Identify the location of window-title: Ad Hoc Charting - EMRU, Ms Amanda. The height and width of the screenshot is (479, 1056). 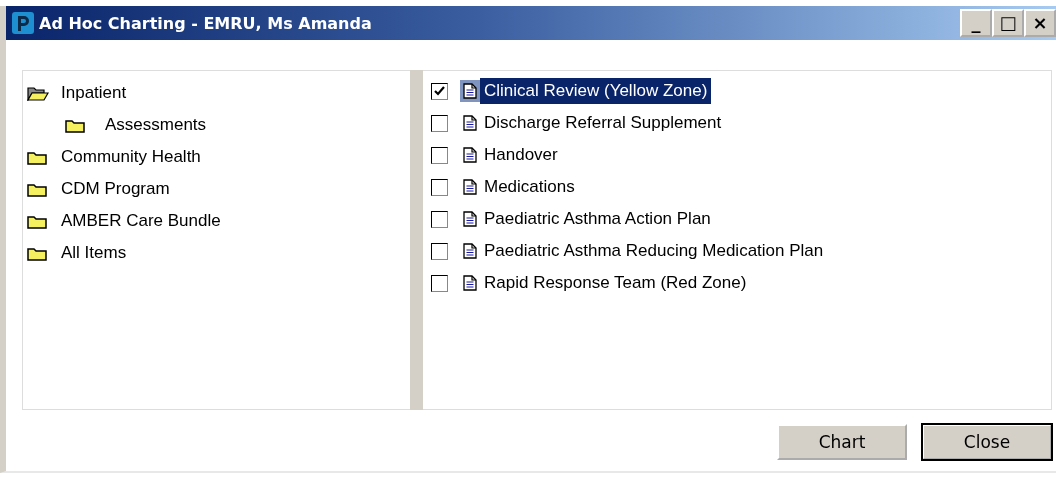
(206, 23).